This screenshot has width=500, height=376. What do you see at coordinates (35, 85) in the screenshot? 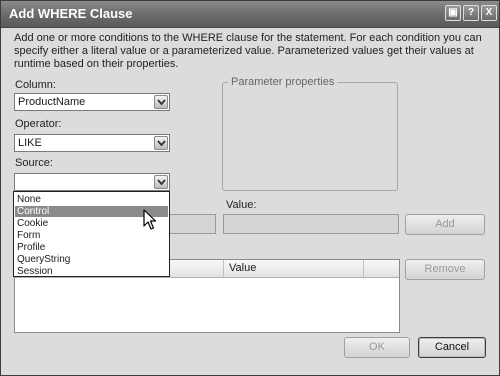
I see `column-label: Column:` at bounding box center [35, 85].